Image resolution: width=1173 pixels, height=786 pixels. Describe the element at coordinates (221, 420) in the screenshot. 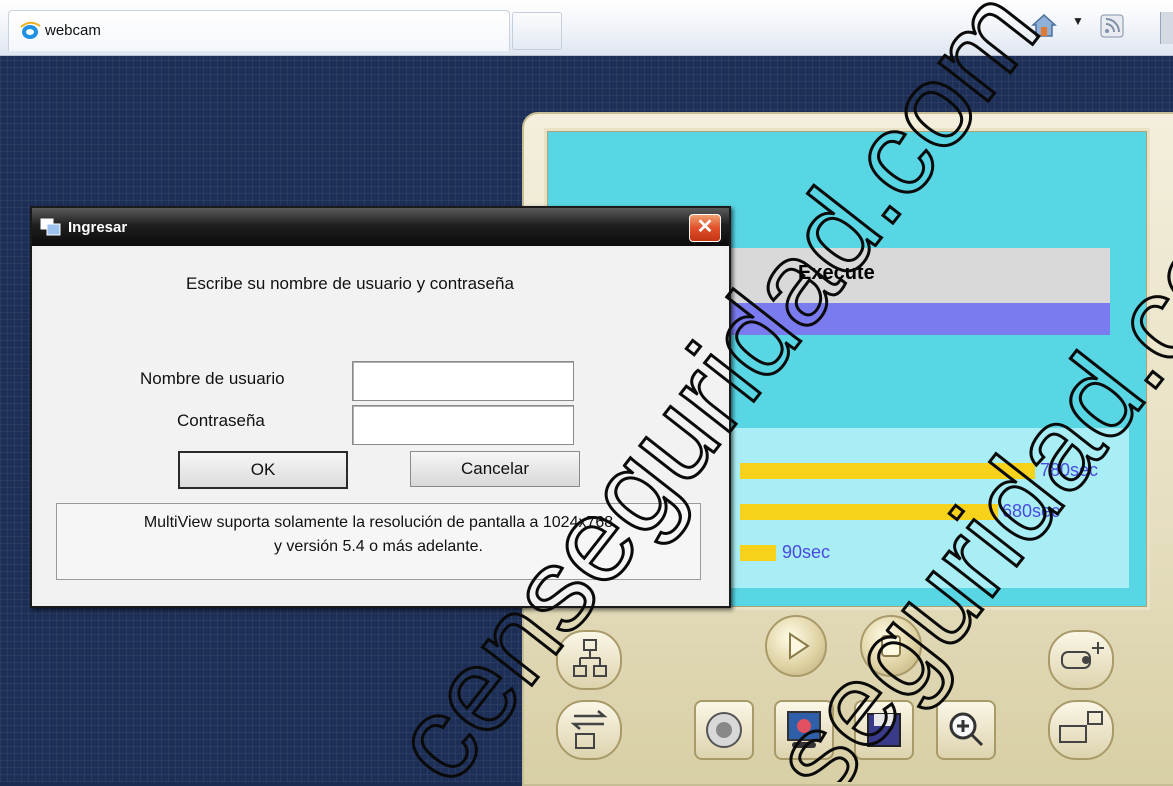

I see `password-label: Contraseña` at that location.